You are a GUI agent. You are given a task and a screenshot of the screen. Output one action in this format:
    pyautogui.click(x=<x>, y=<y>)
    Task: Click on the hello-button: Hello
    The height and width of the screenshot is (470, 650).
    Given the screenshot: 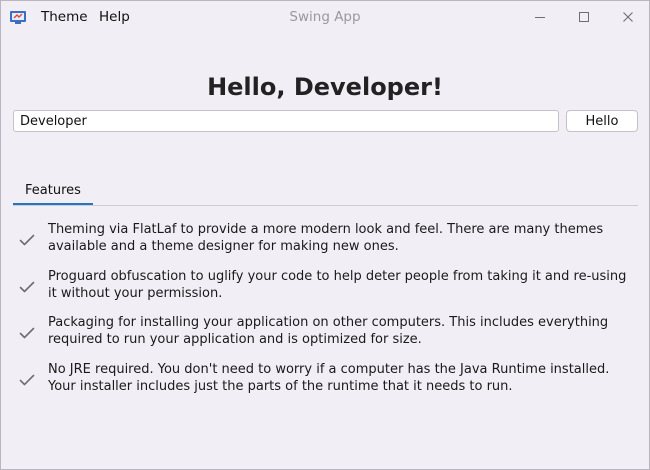 What is the action you would take?
    pyautogui.click(x=602, y=121)
    